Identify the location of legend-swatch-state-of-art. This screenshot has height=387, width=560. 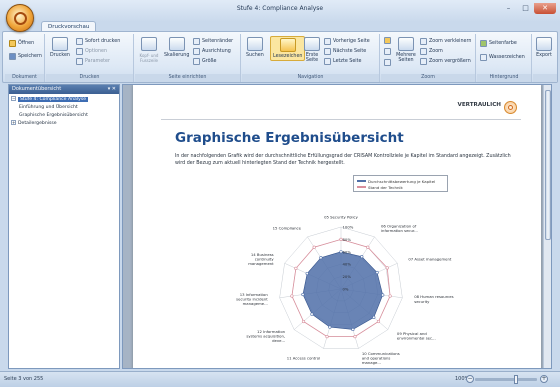
(361, 187).